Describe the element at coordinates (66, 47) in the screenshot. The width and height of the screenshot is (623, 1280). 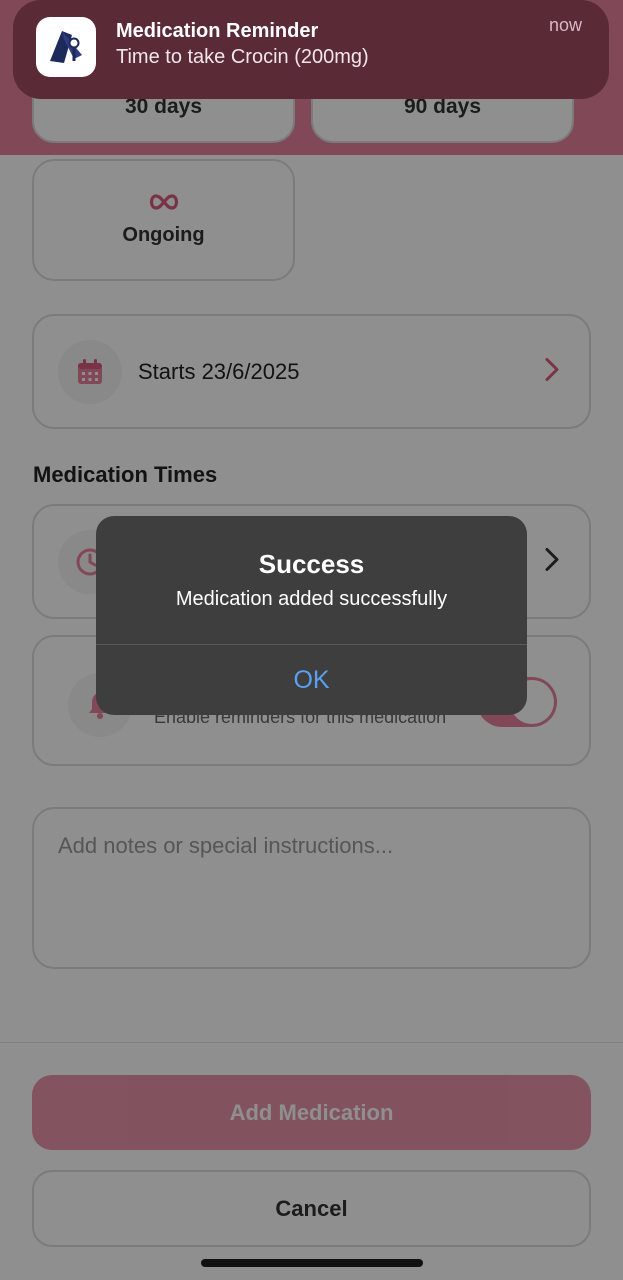
I see `app-logo-icon` at that location.